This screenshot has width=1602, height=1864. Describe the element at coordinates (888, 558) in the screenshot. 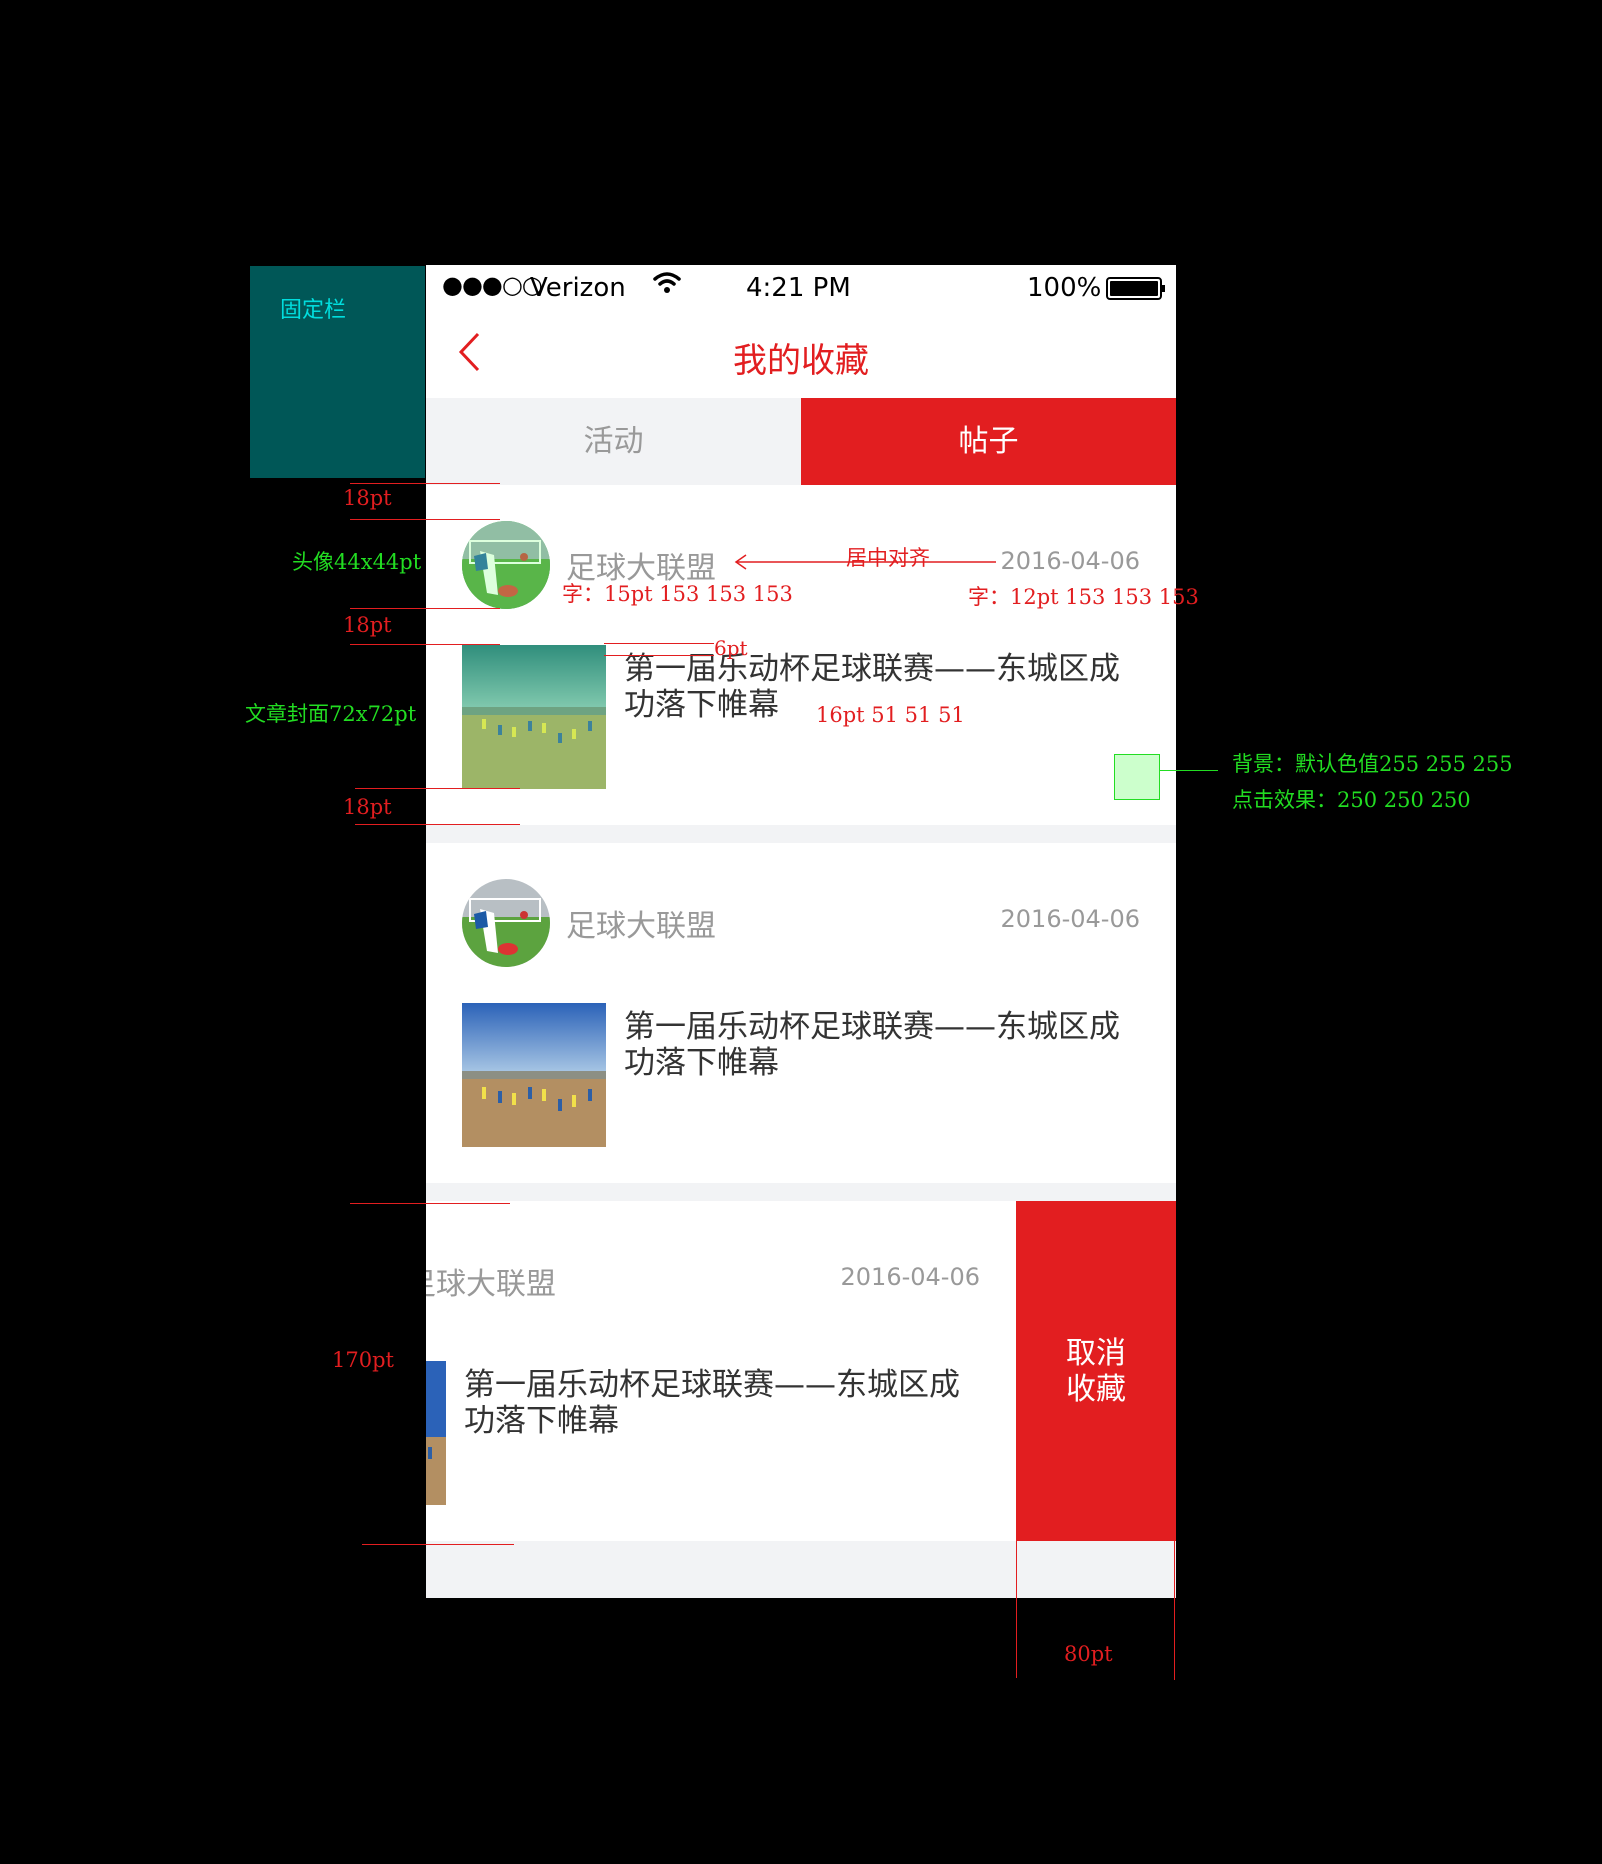

I see `center-align-label: 居中对齐` at that location.